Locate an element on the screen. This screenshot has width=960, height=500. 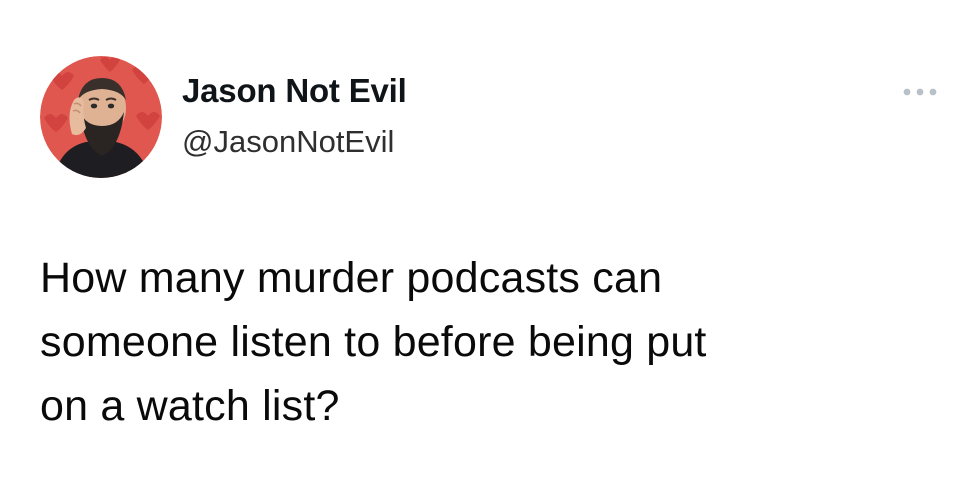
profile-photo-icon is located at coordinates (101, 117).